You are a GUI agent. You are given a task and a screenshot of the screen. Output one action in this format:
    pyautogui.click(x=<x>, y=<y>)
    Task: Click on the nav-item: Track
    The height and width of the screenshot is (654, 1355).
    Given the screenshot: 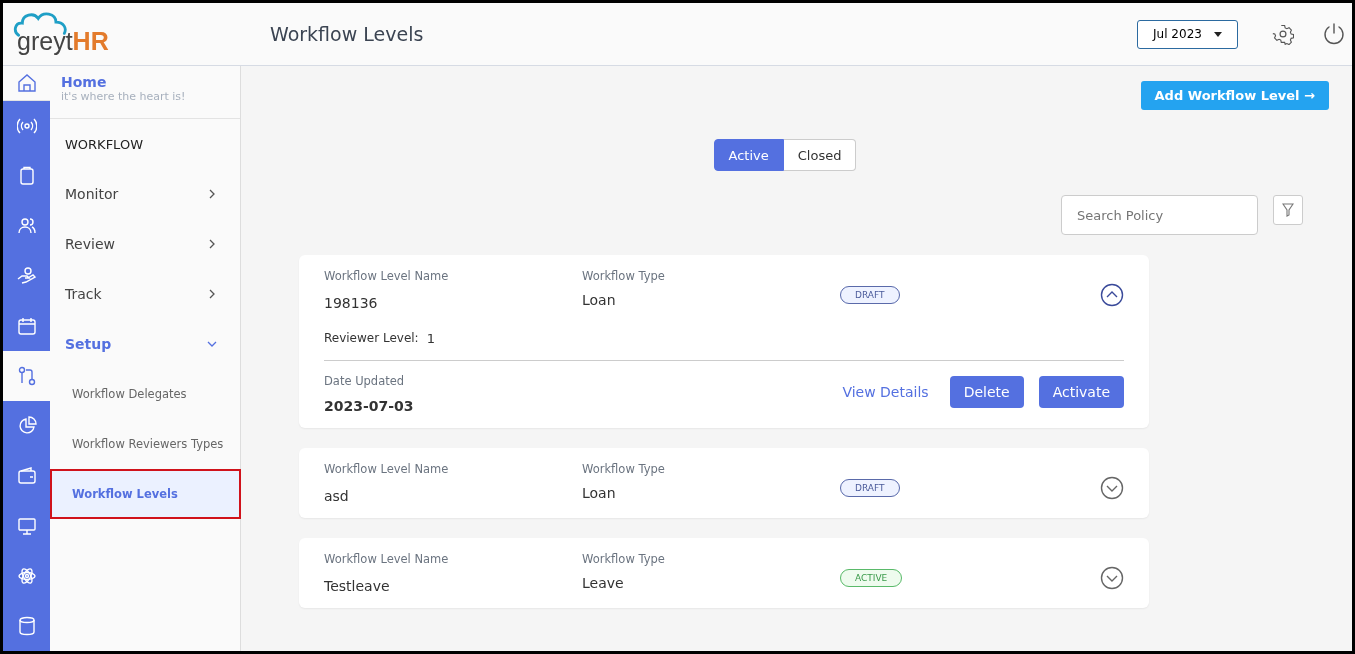 What is the action you would take?
    pyautogui.click(x=145, y=294)
    